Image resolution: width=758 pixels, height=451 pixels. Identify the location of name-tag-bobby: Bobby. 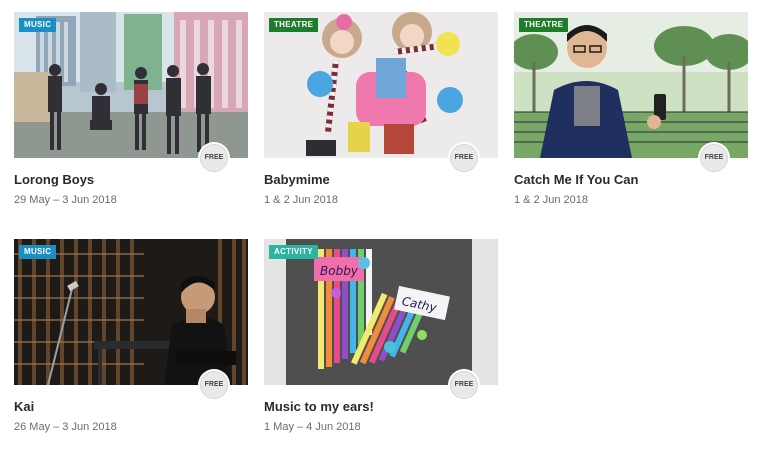
(339, 271).